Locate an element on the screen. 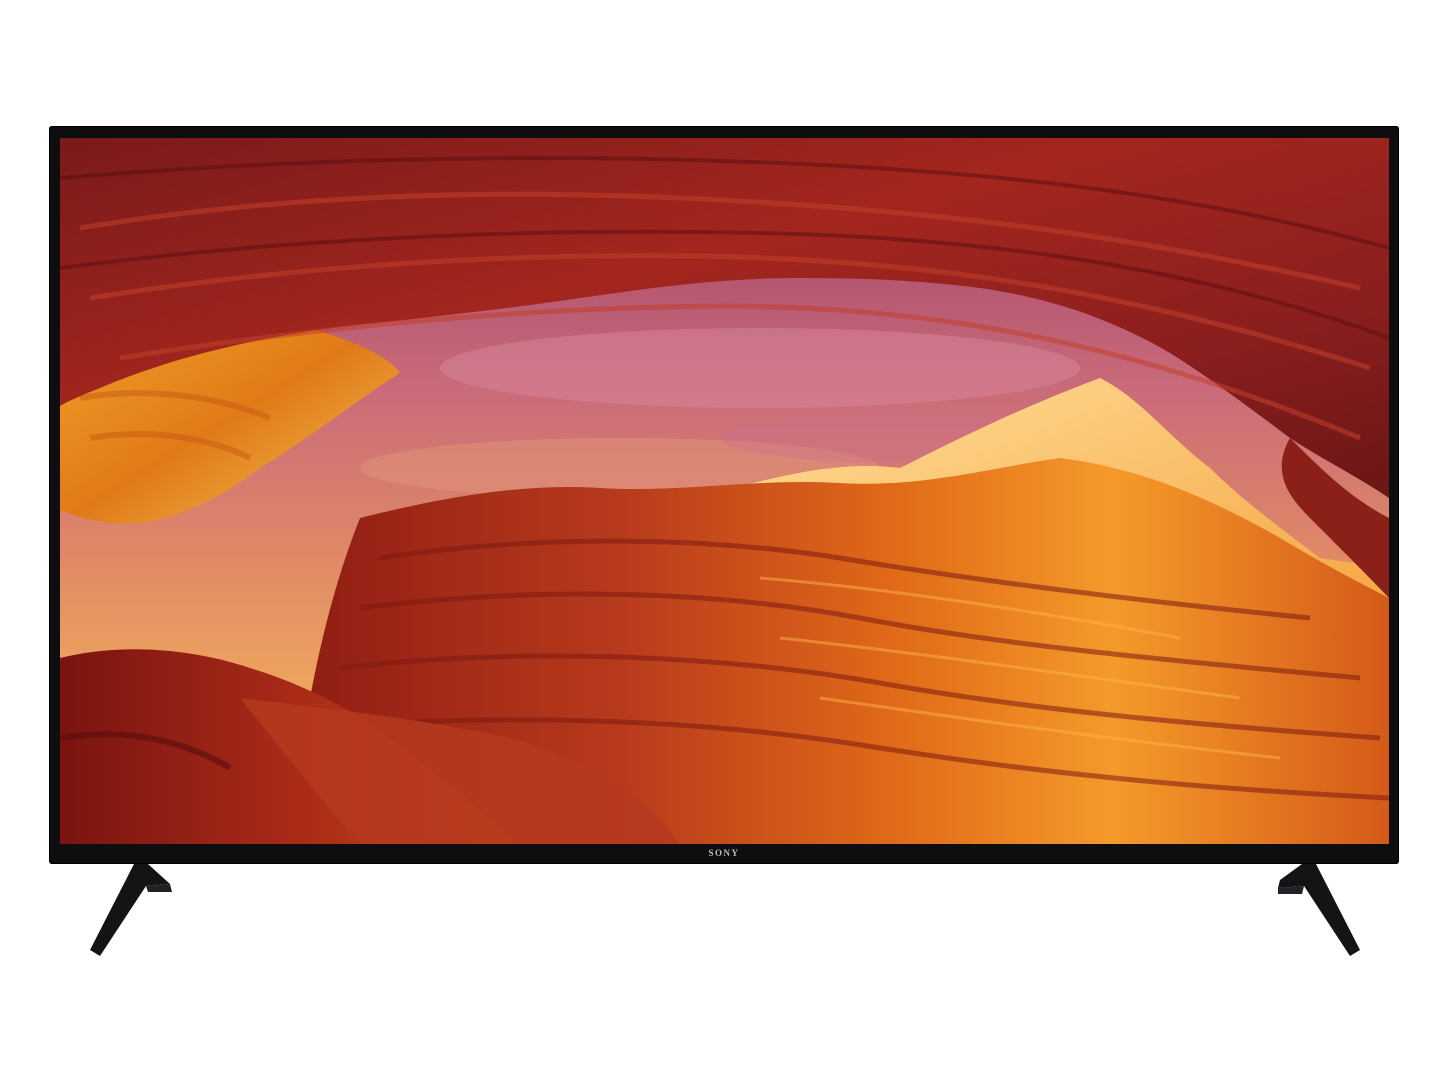  right-stand-leg is located at coordinates (1316, 910).